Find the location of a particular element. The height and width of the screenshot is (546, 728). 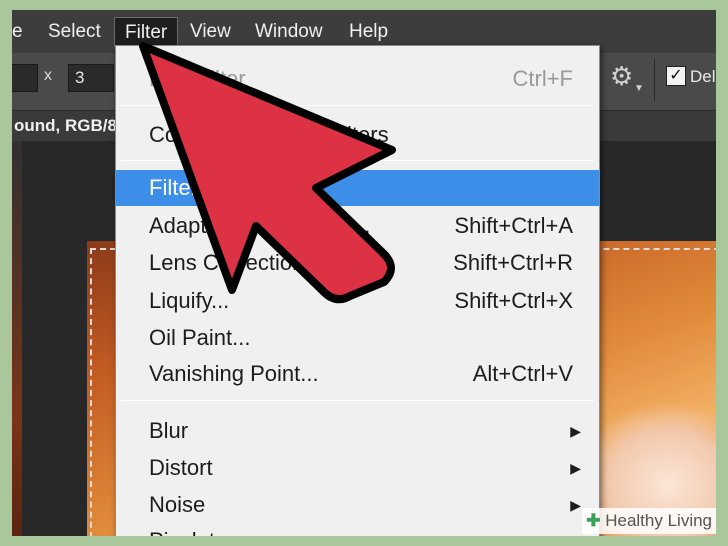

menu-pixelate: Pixelate ▶ is located at coordinates (357, 530).